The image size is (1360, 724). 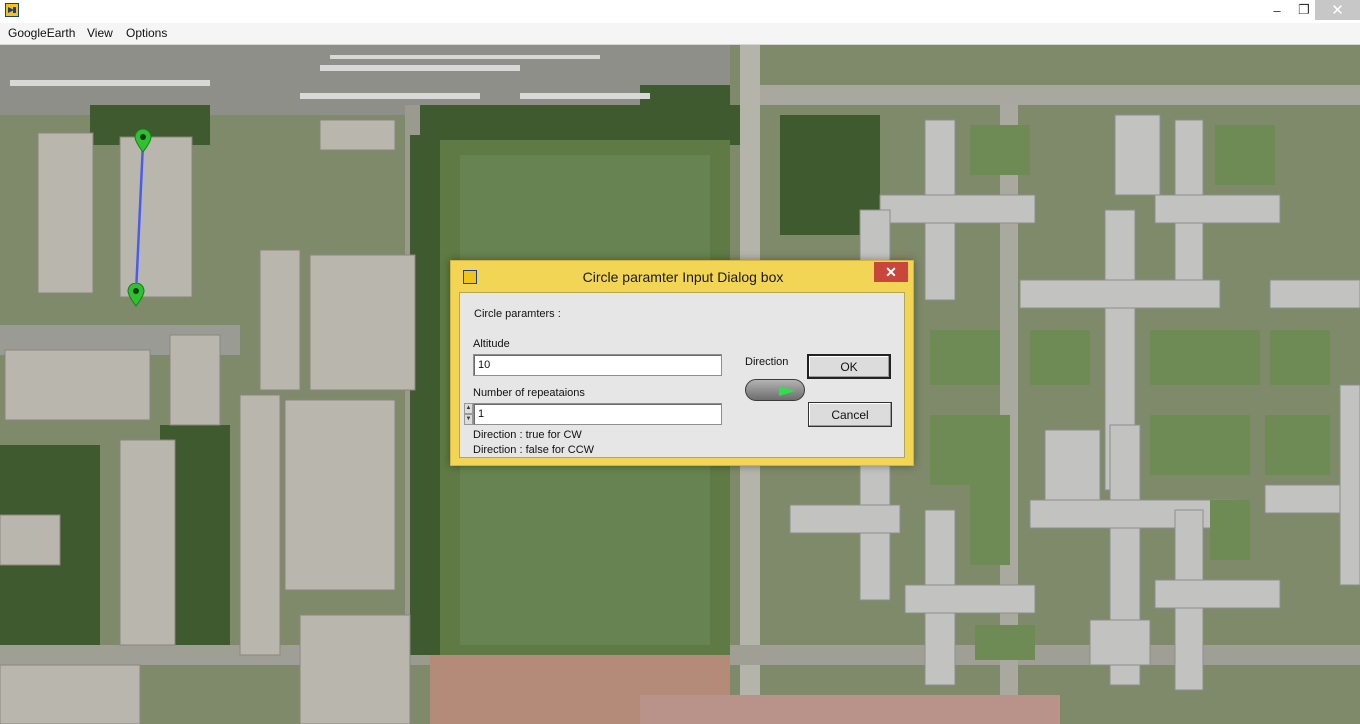 What do you see at coordinates (468, 408) in the screenshot?
I see `spinner-up-icon: ▲` at bounding box center [468, 408].